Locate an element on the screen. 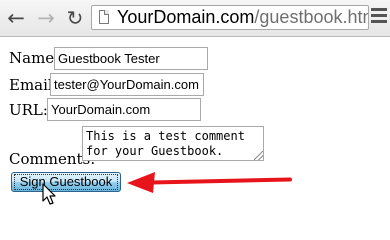 This screenshot has height=240, width=390. name-label: Name: is located at coordinates (34, 58).